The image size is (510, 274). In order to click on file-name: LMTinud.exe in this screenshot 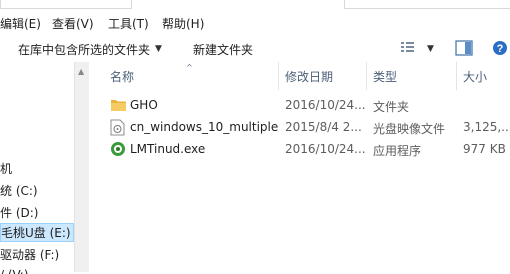, I will do `click(168, 149)`.